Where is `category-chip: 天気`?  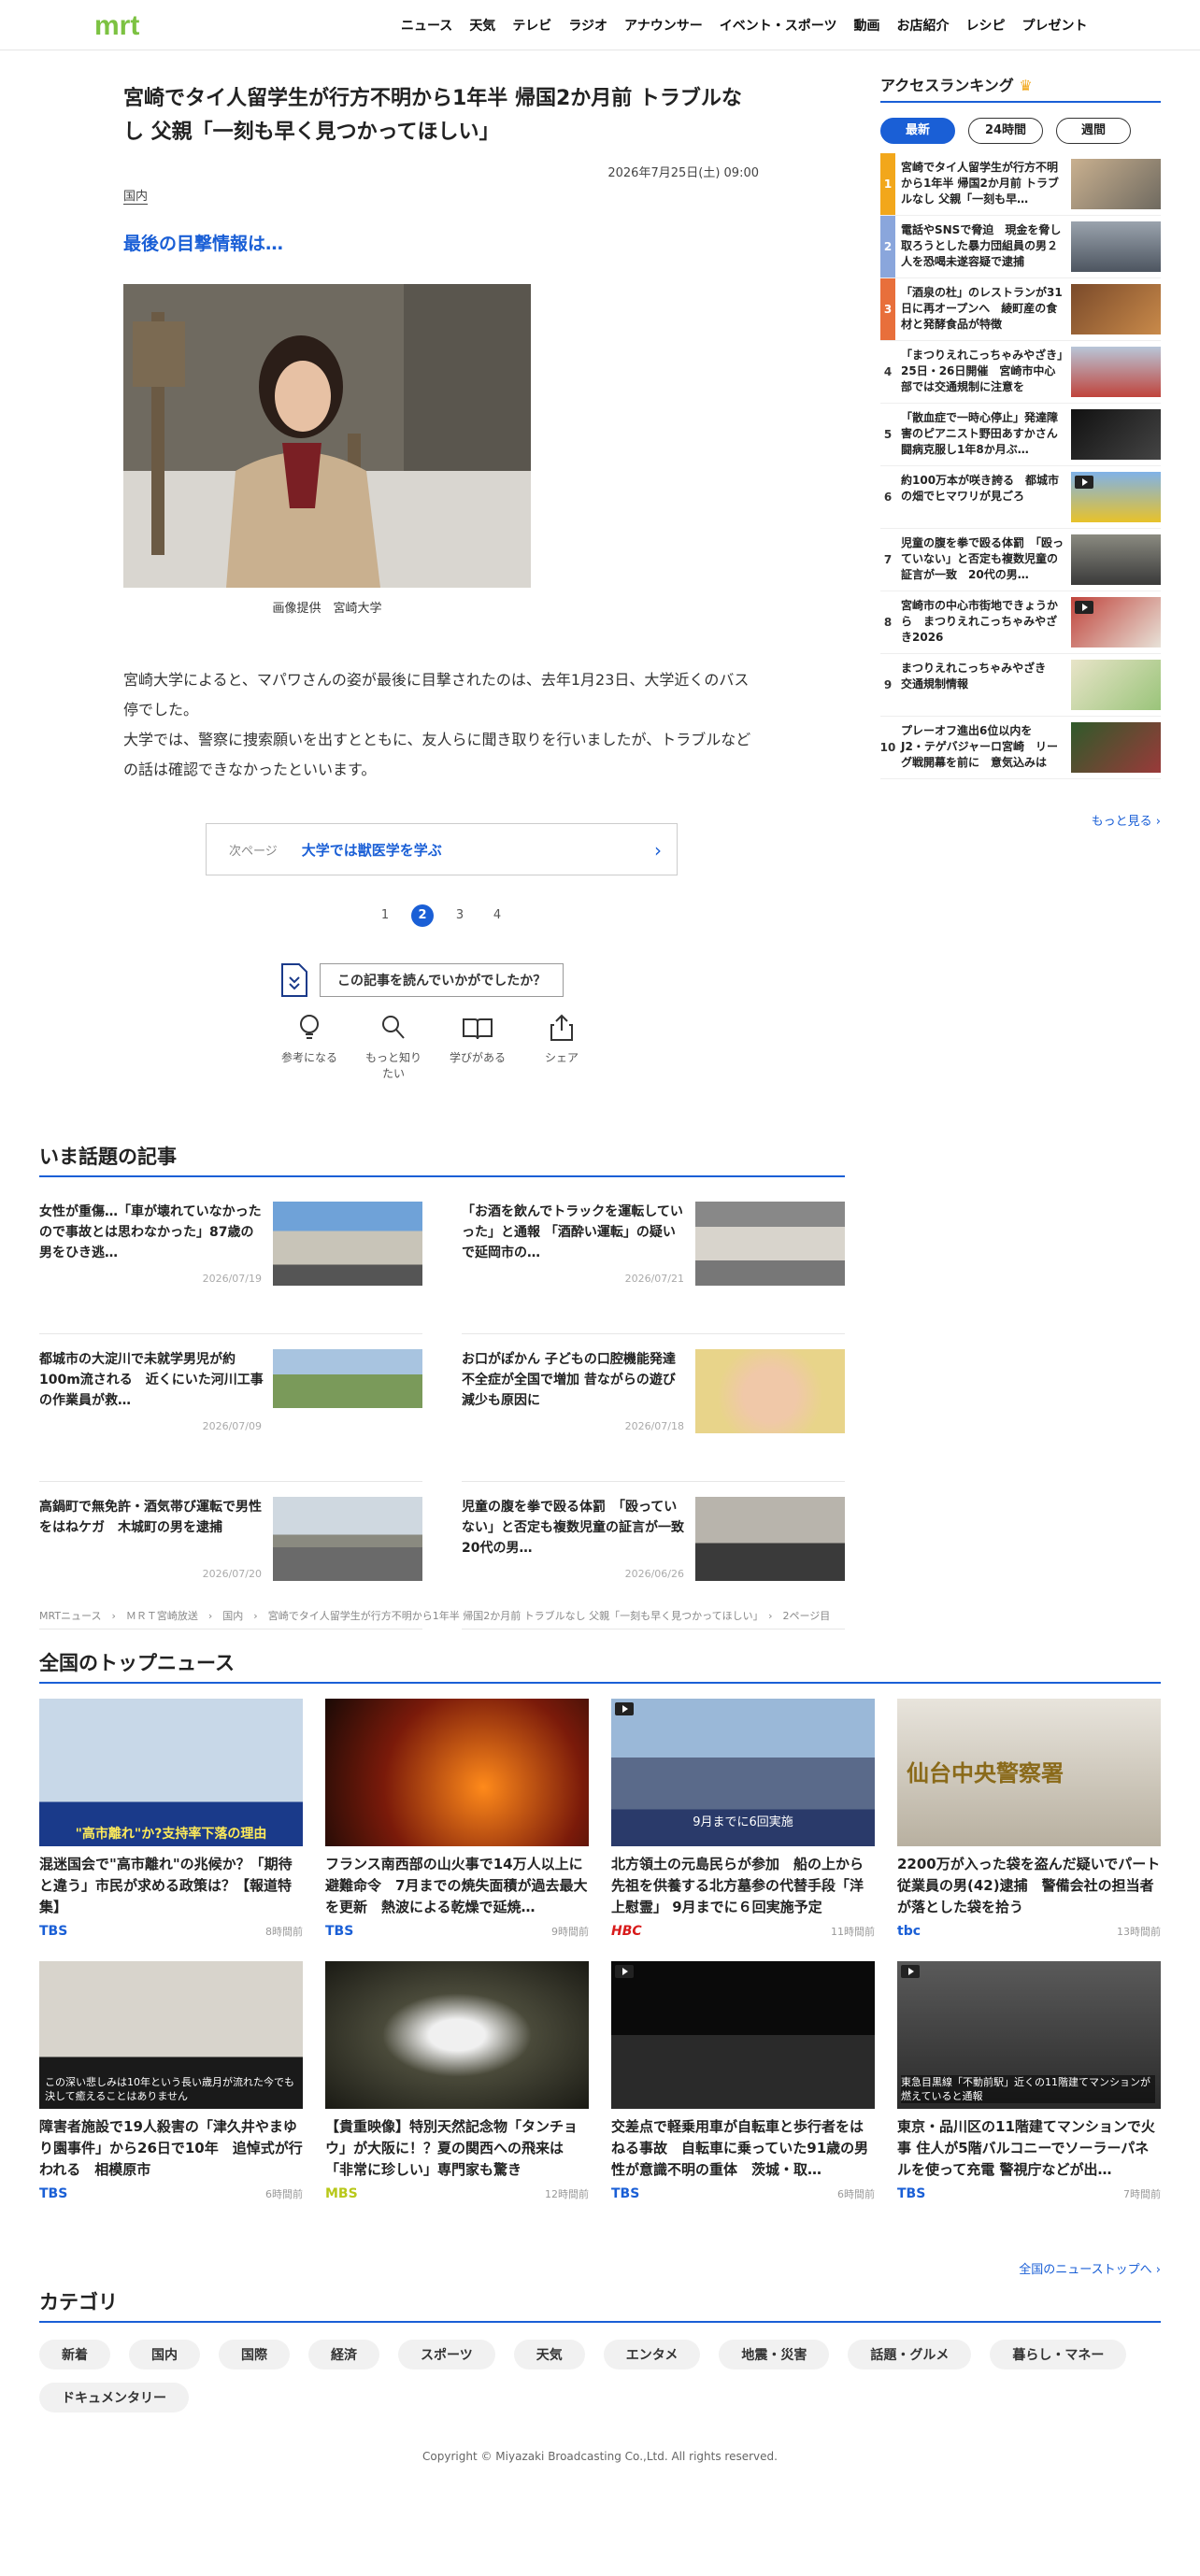
category-chip: 天気 is located at coordinates (549, 2355).